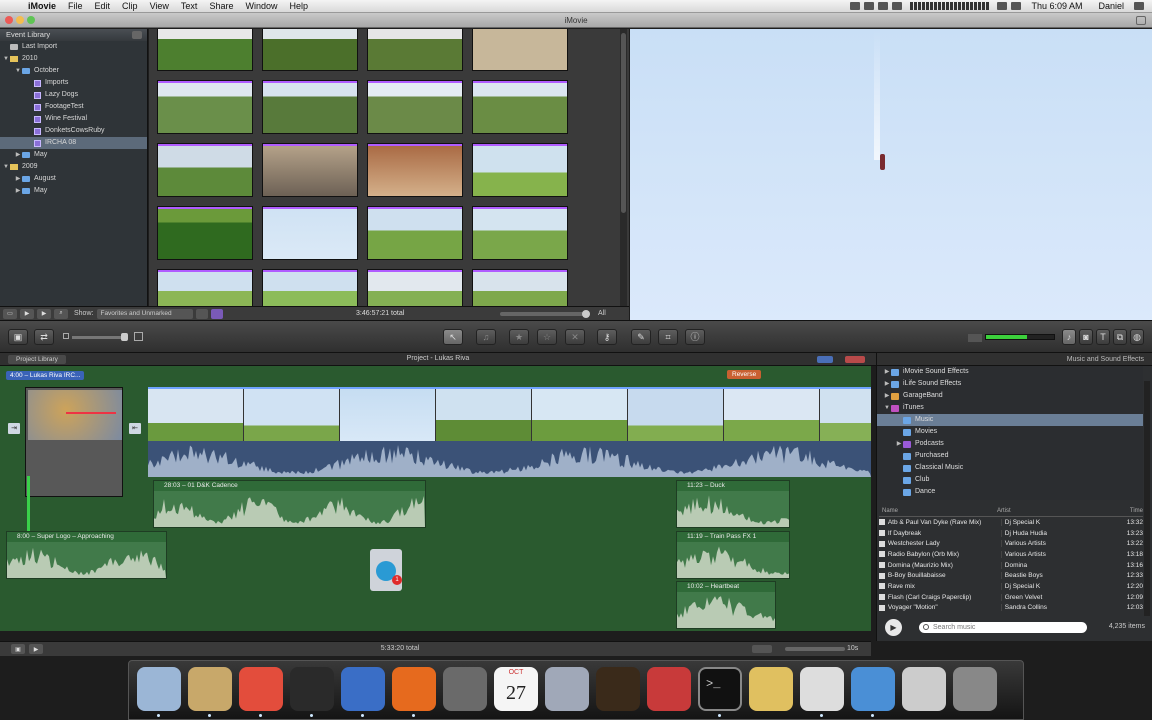  I want to click on keyword-button: ⚷, so click(607, 337).